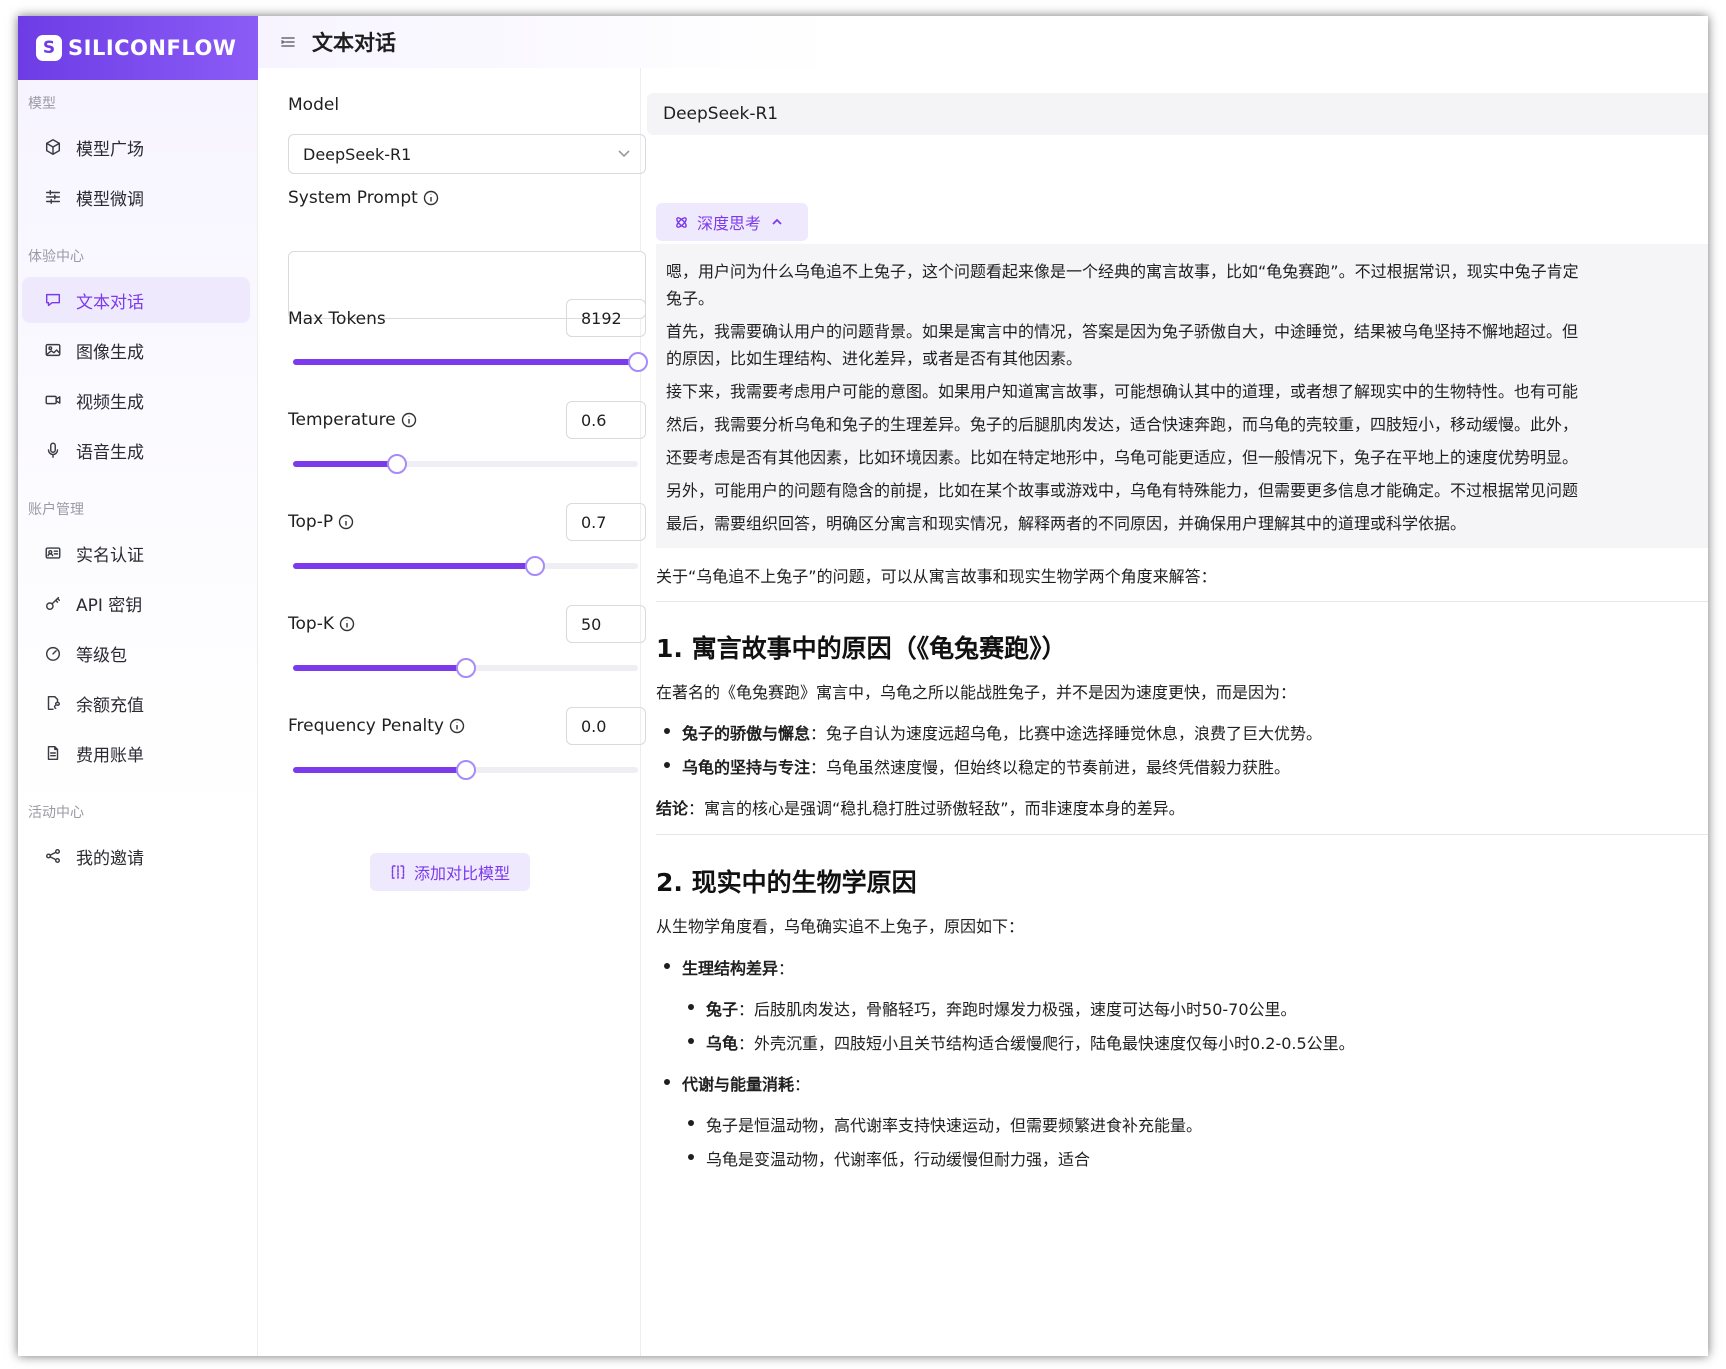 The image size is (1726, 1369). Describe the element at coordinates (101, 655) in the screenshot. I see `sidebar-item-label: 等级包` at that location.